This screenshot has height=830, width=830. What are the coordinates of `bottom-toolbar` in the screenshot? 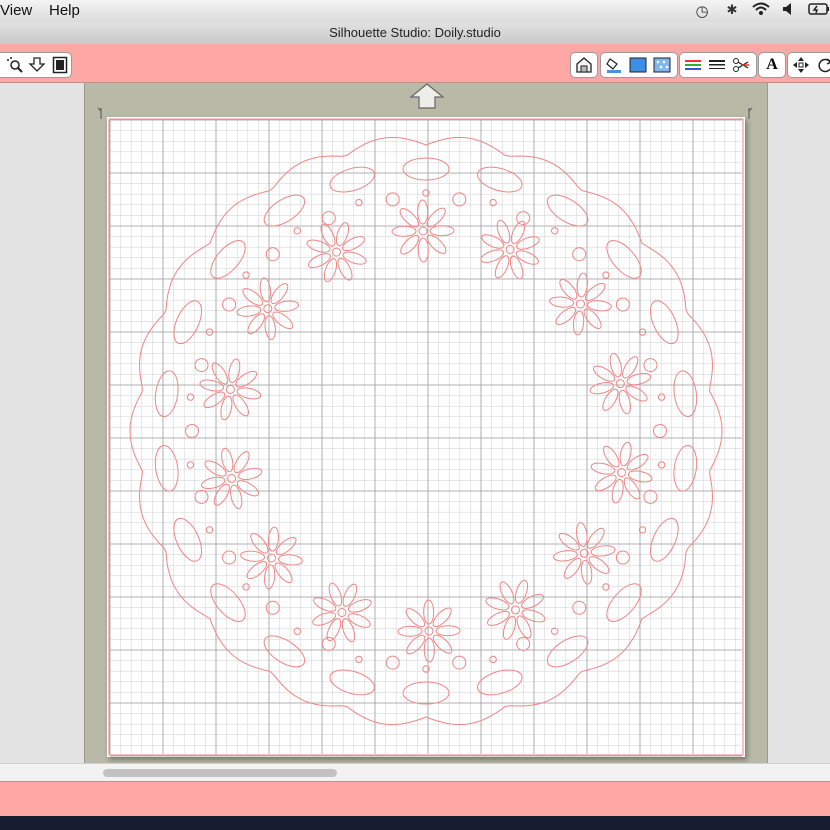 It's located at (415, 798).